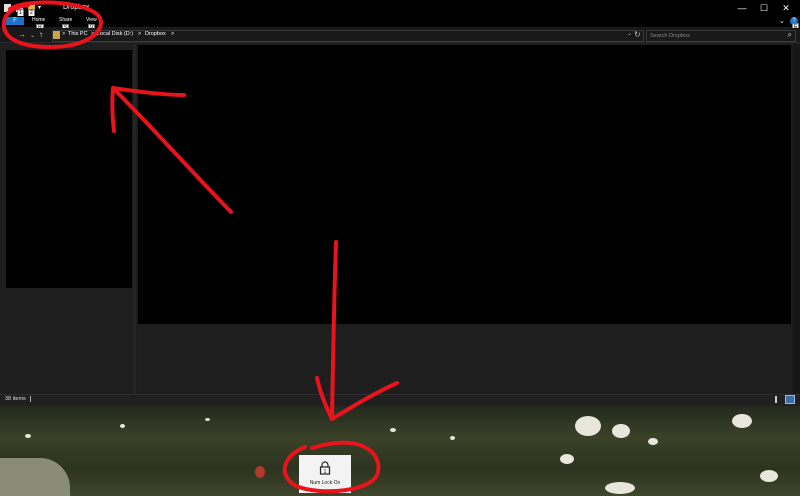 Image resolution: width=800 pixels, height=496 pixels. What do you see at coordinates (35, 477) in the screenshot?
I see `wallpaper-path` at bounding box center [35, 477].